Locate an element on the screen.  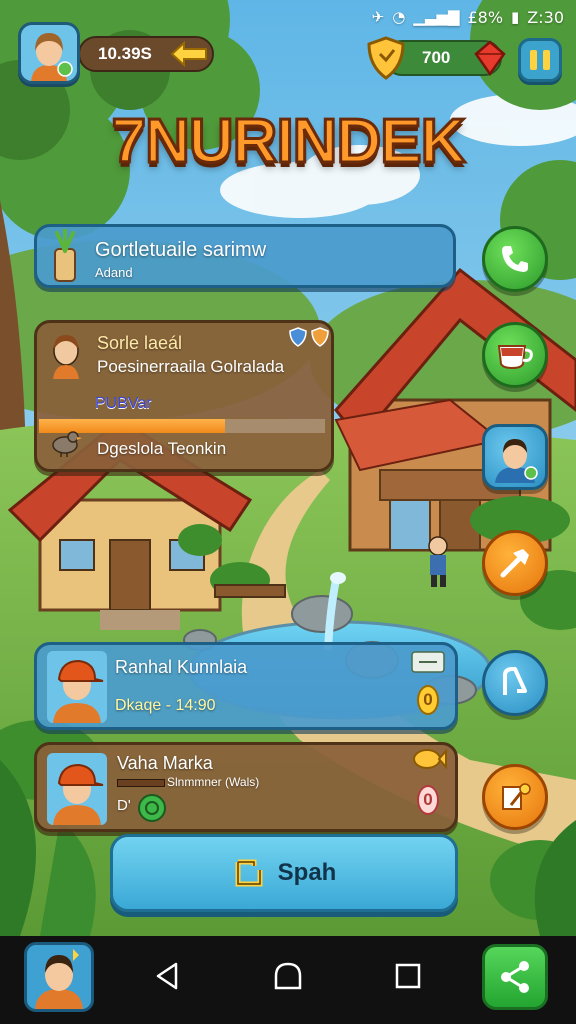
bird-icon is located at coordinates (67, 444).